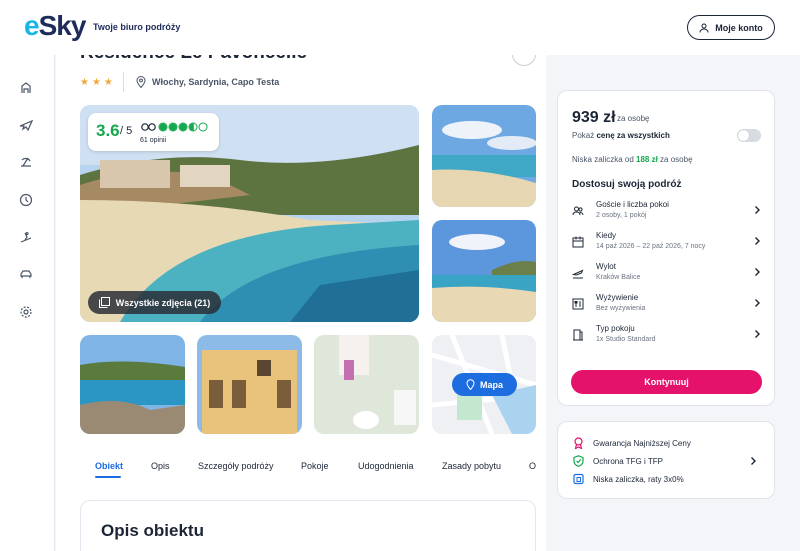 The image size is (800, 551). Describe the element at coordinates (578, 304) in the screenshot. I see `meal-icon` at that location.